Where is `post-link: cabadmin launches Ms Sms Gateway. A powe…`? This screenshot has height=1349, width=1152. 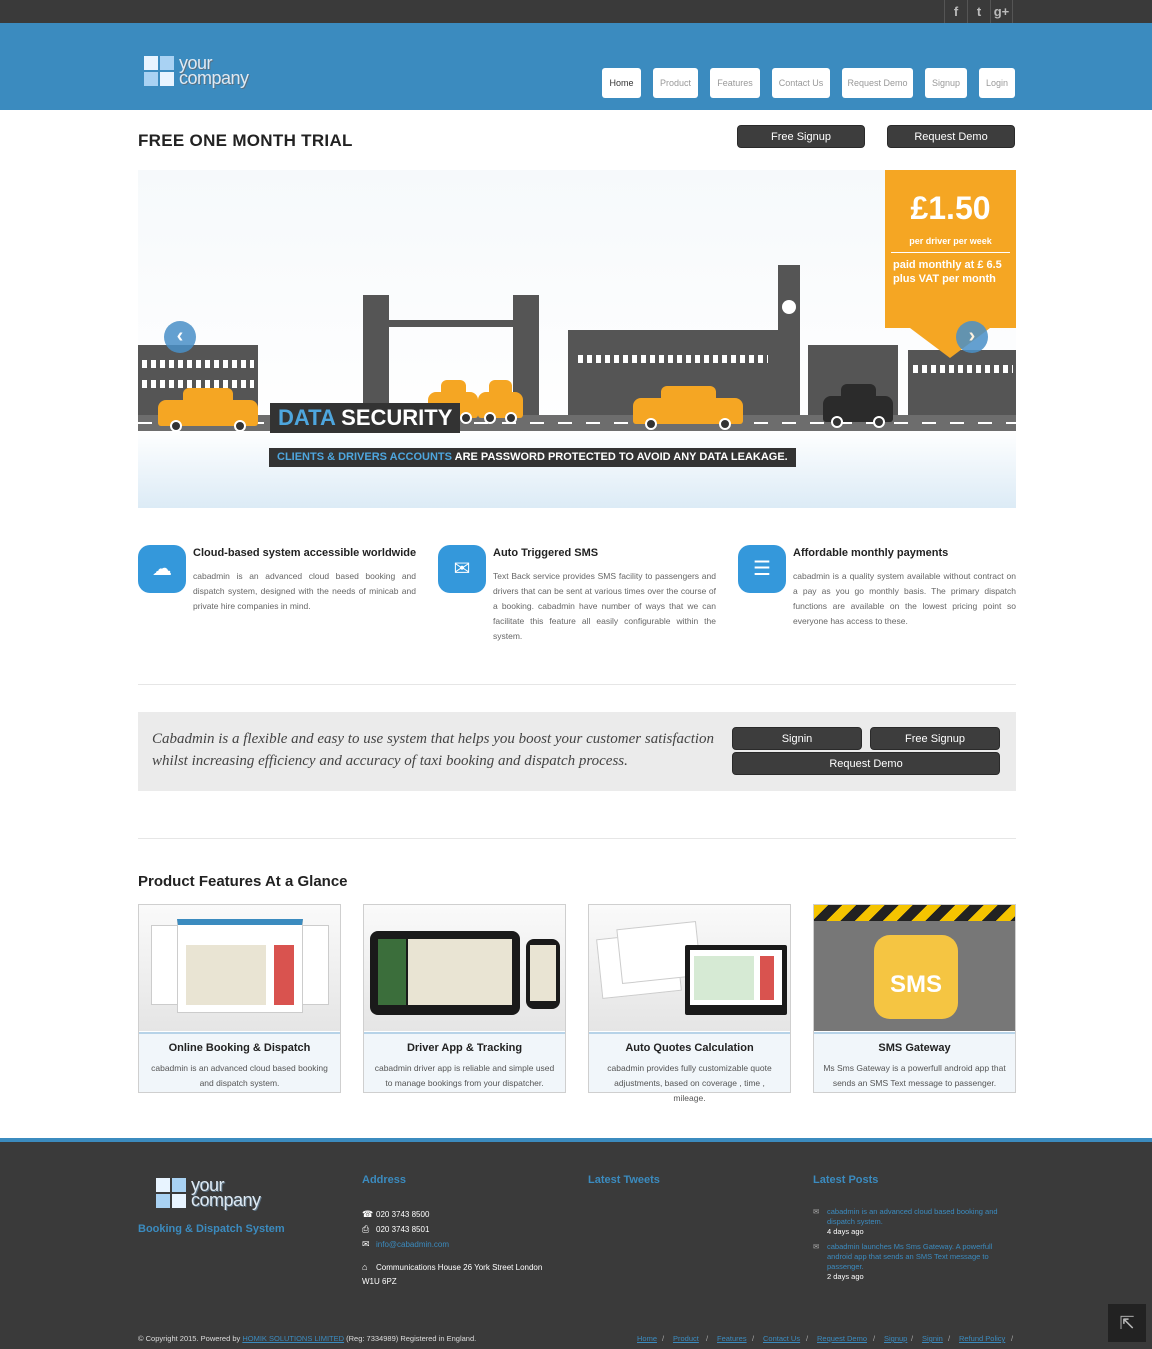 post-link: cabadmin launches Ms Sms Gateway. A powe… is located at coordinates (913, 1257).